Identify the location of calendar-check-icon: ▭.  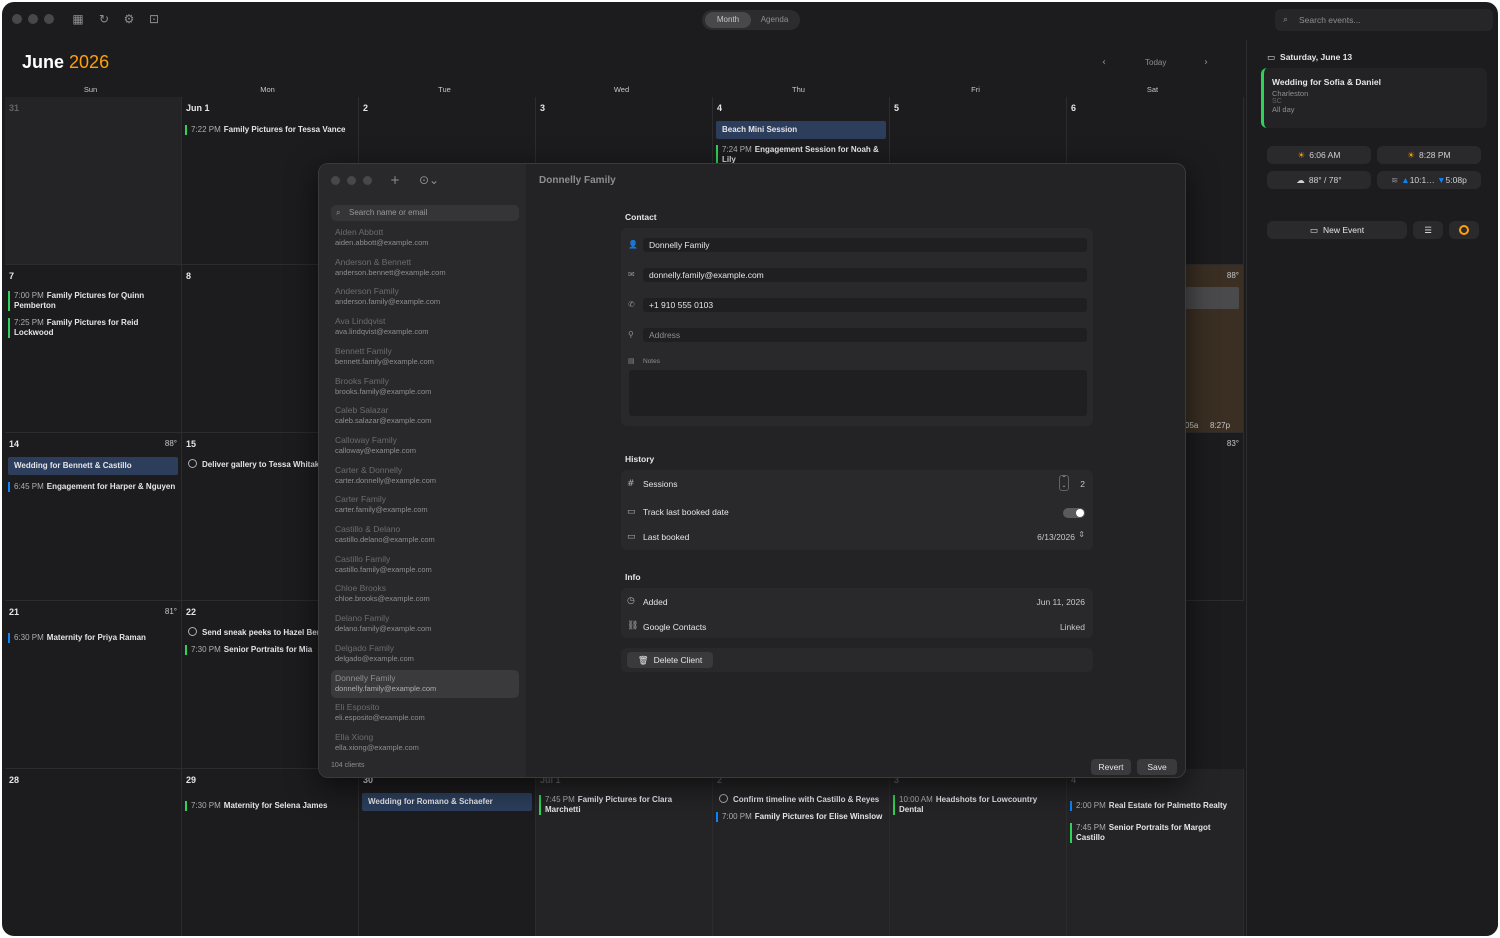
(631, 537).